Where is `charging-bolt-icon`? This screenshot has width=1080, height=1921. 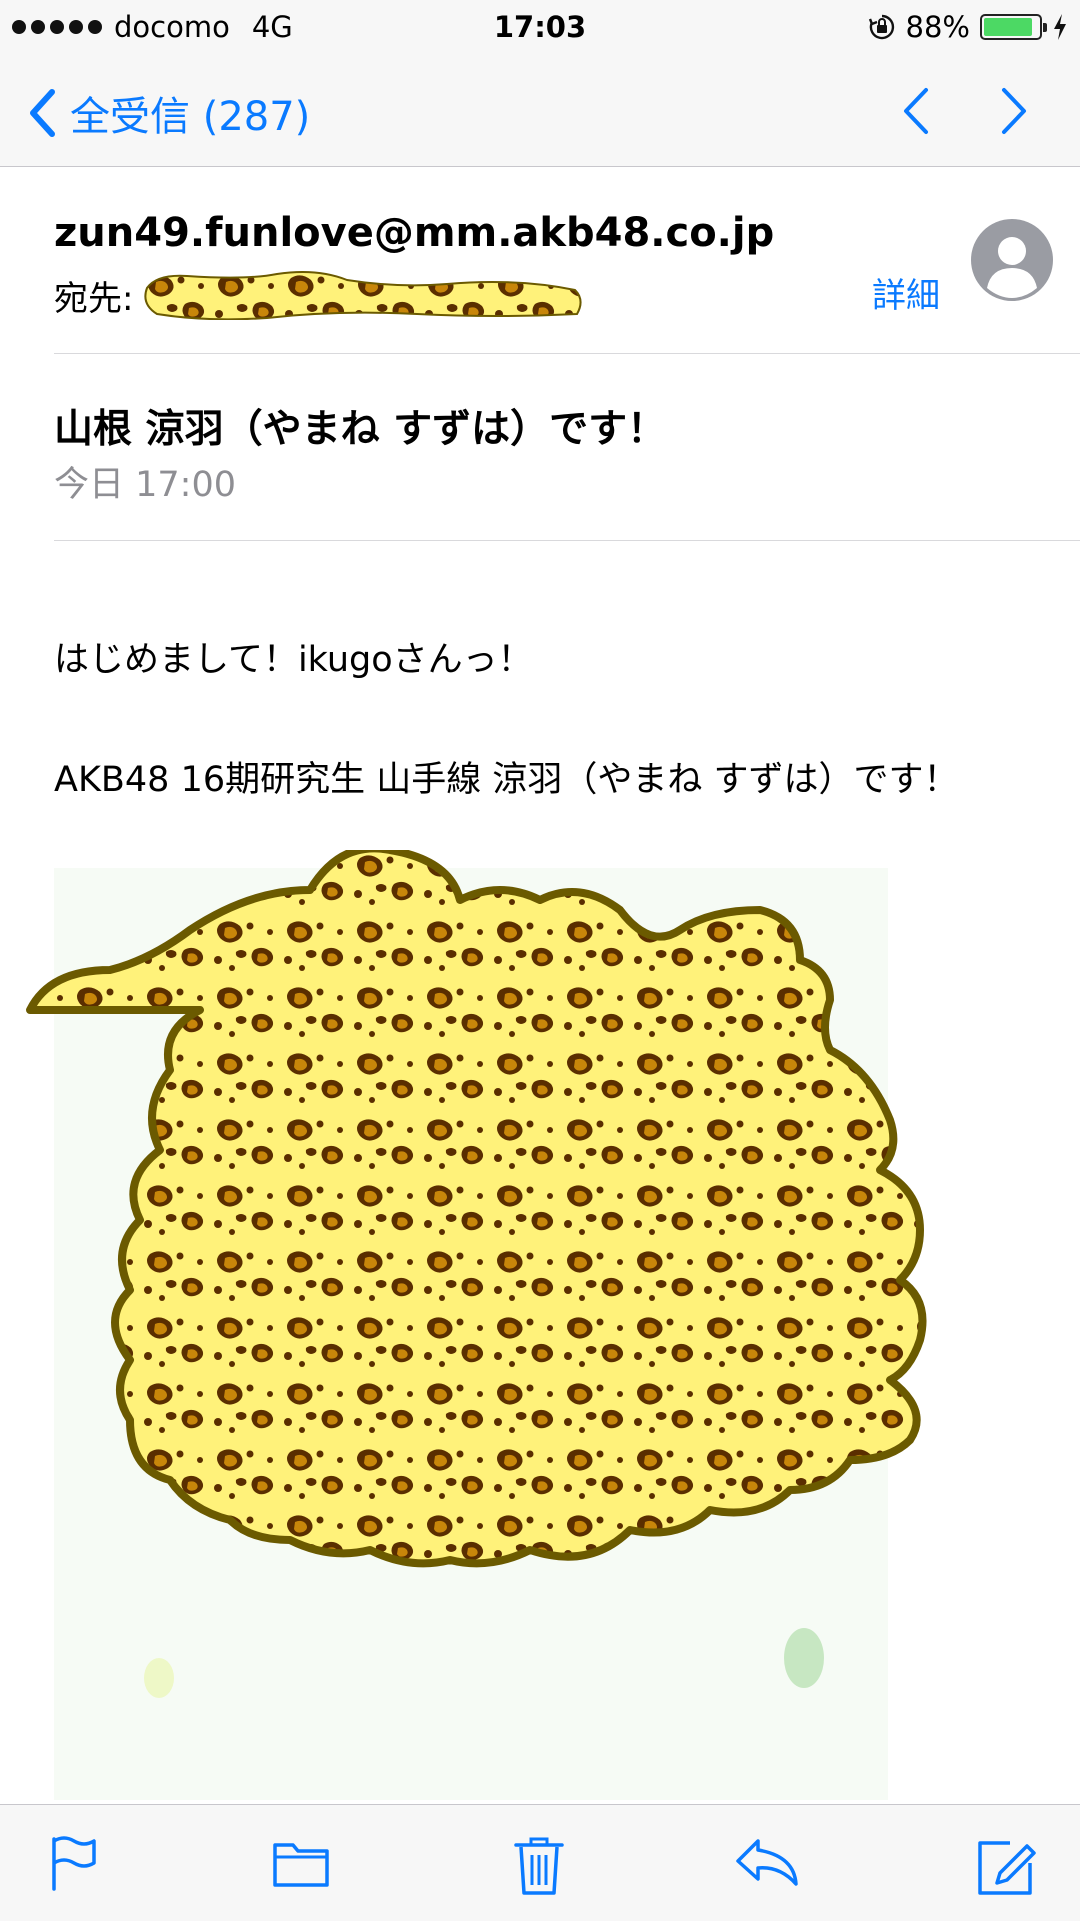
charging-bolt-icon is located at coordinates (1060, 27).